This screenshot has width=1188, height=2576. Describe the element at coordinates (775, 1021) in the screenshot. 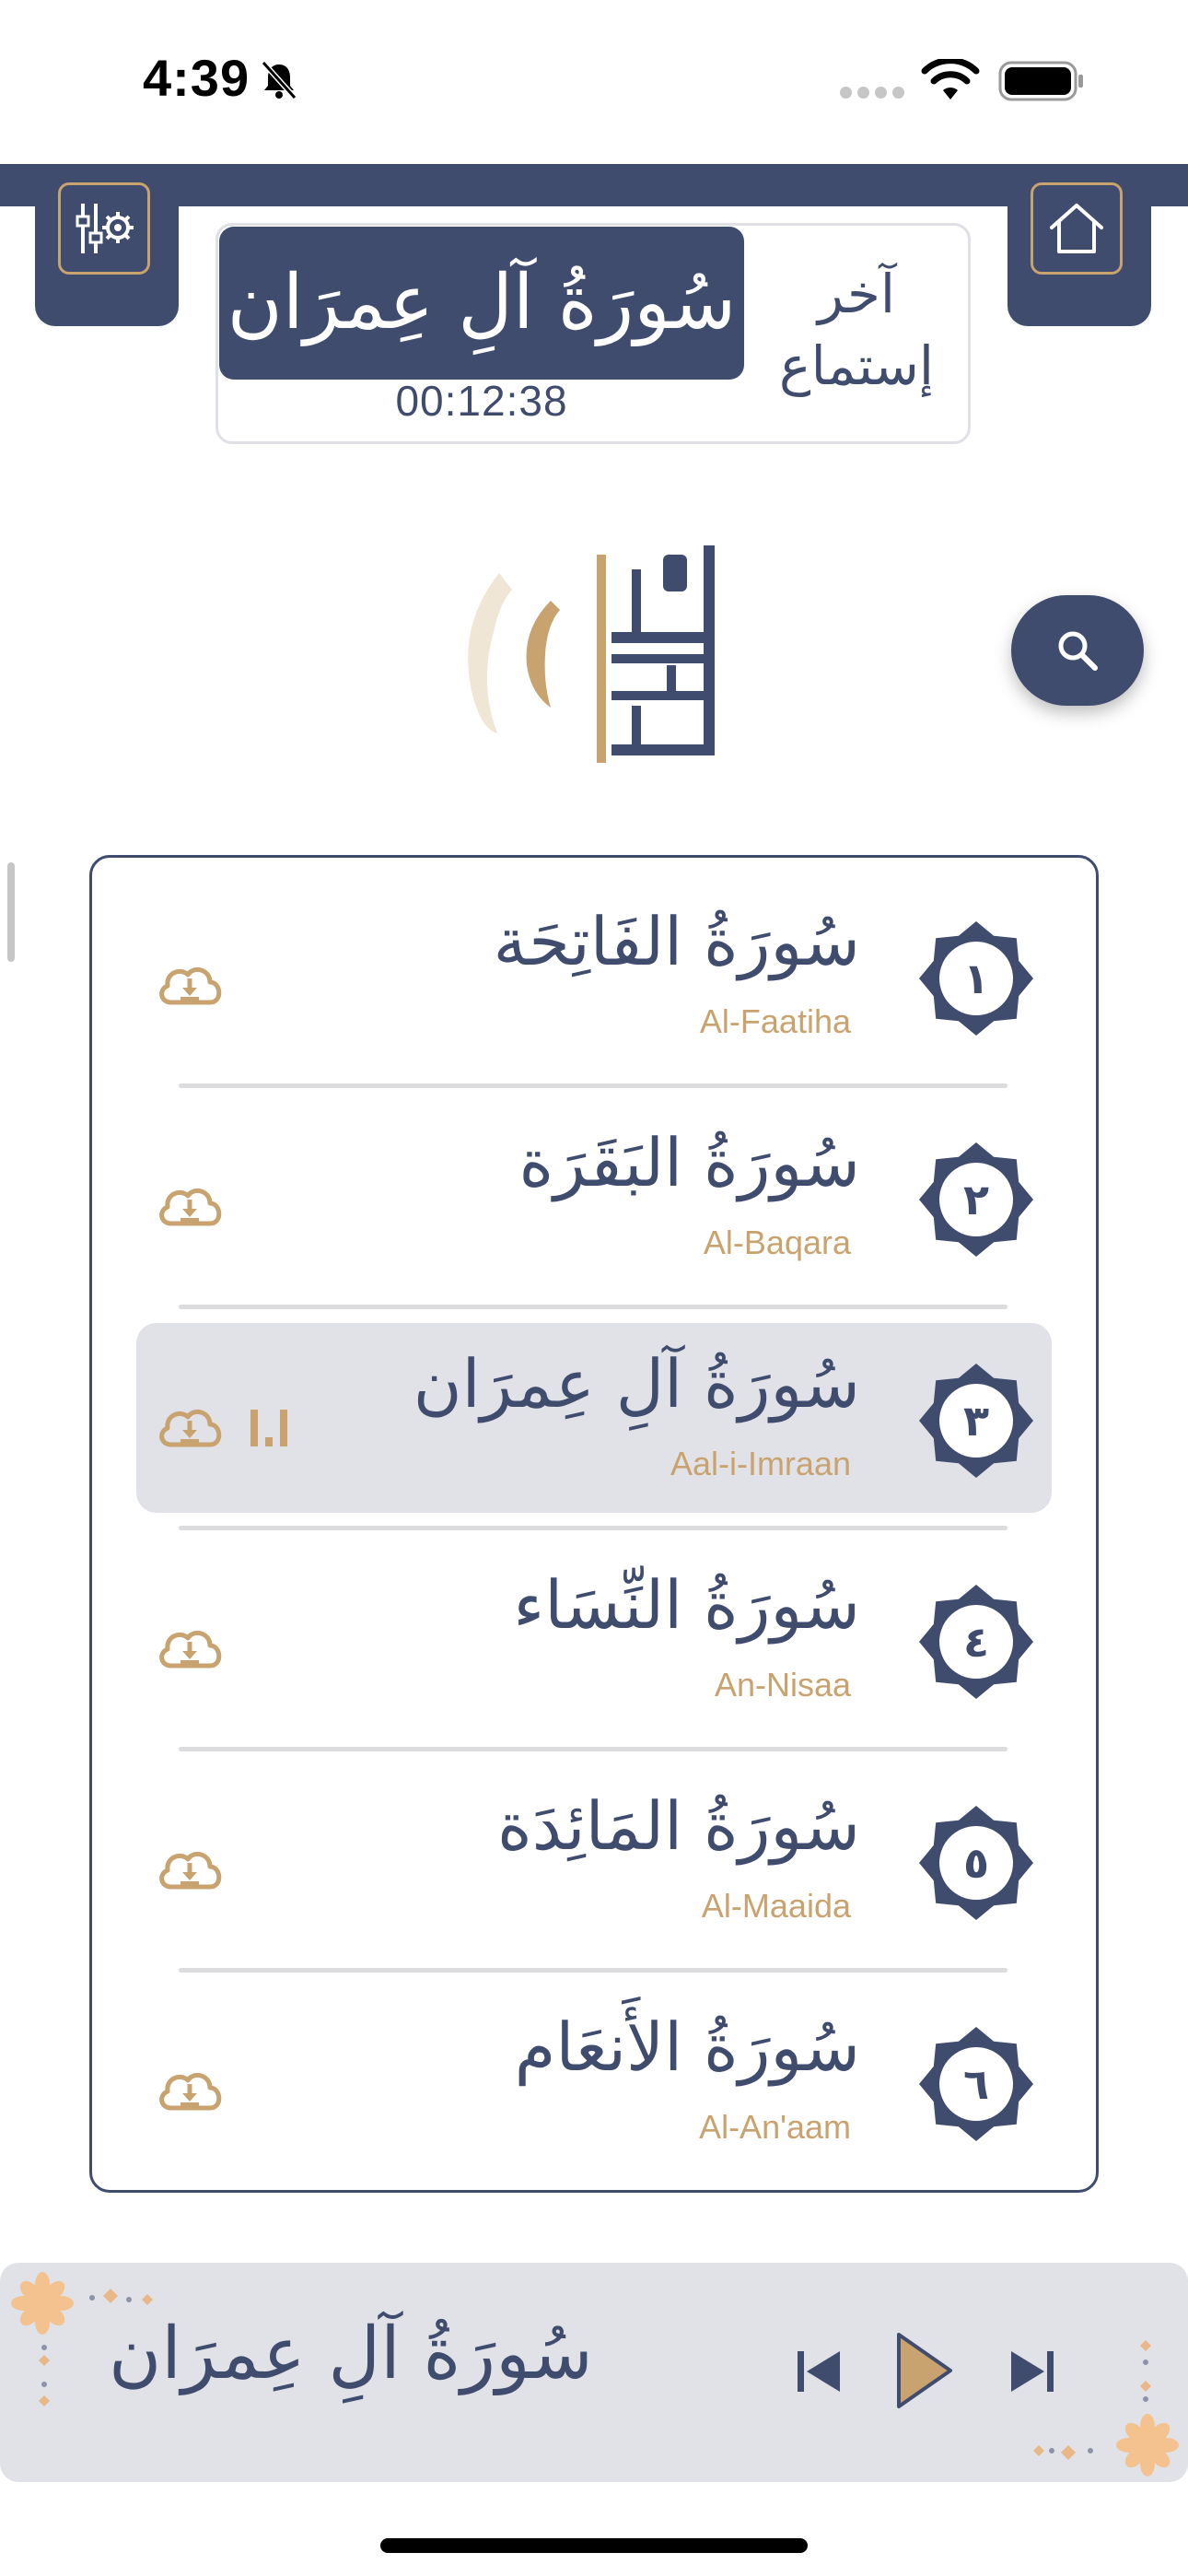

I see `surah-english-name: Al-Faatiha` at that location.